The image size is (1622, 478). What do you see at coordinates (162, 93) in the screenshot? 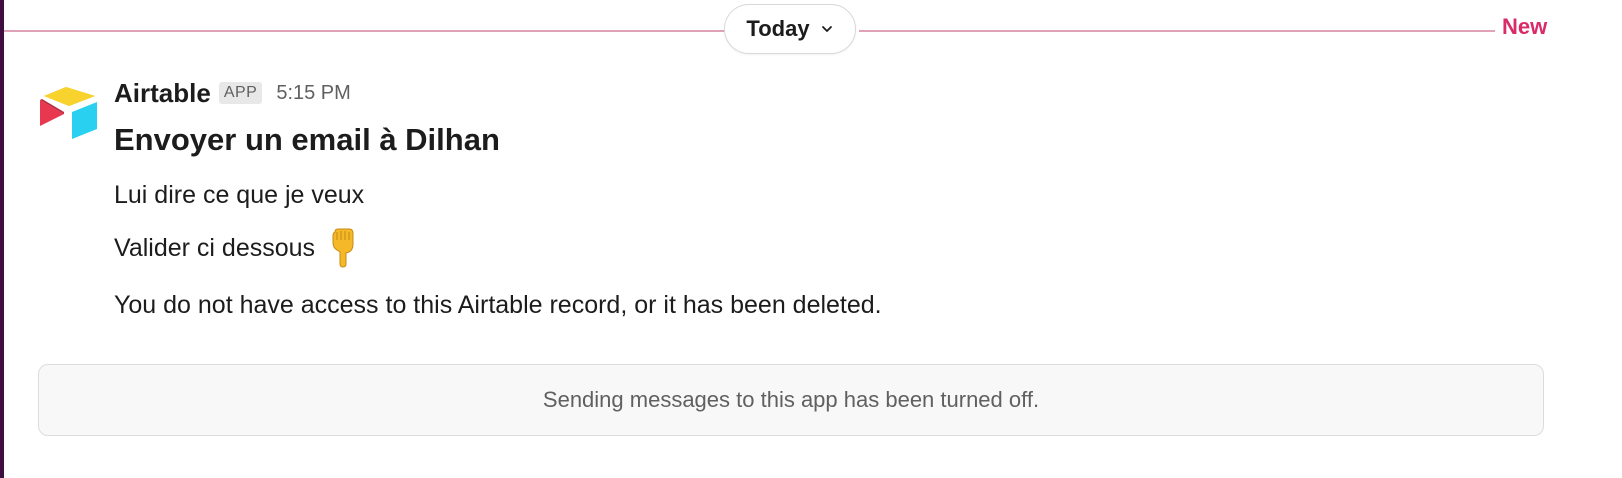
I see `sender-name: Airtable` at bounding box center [162, 93].